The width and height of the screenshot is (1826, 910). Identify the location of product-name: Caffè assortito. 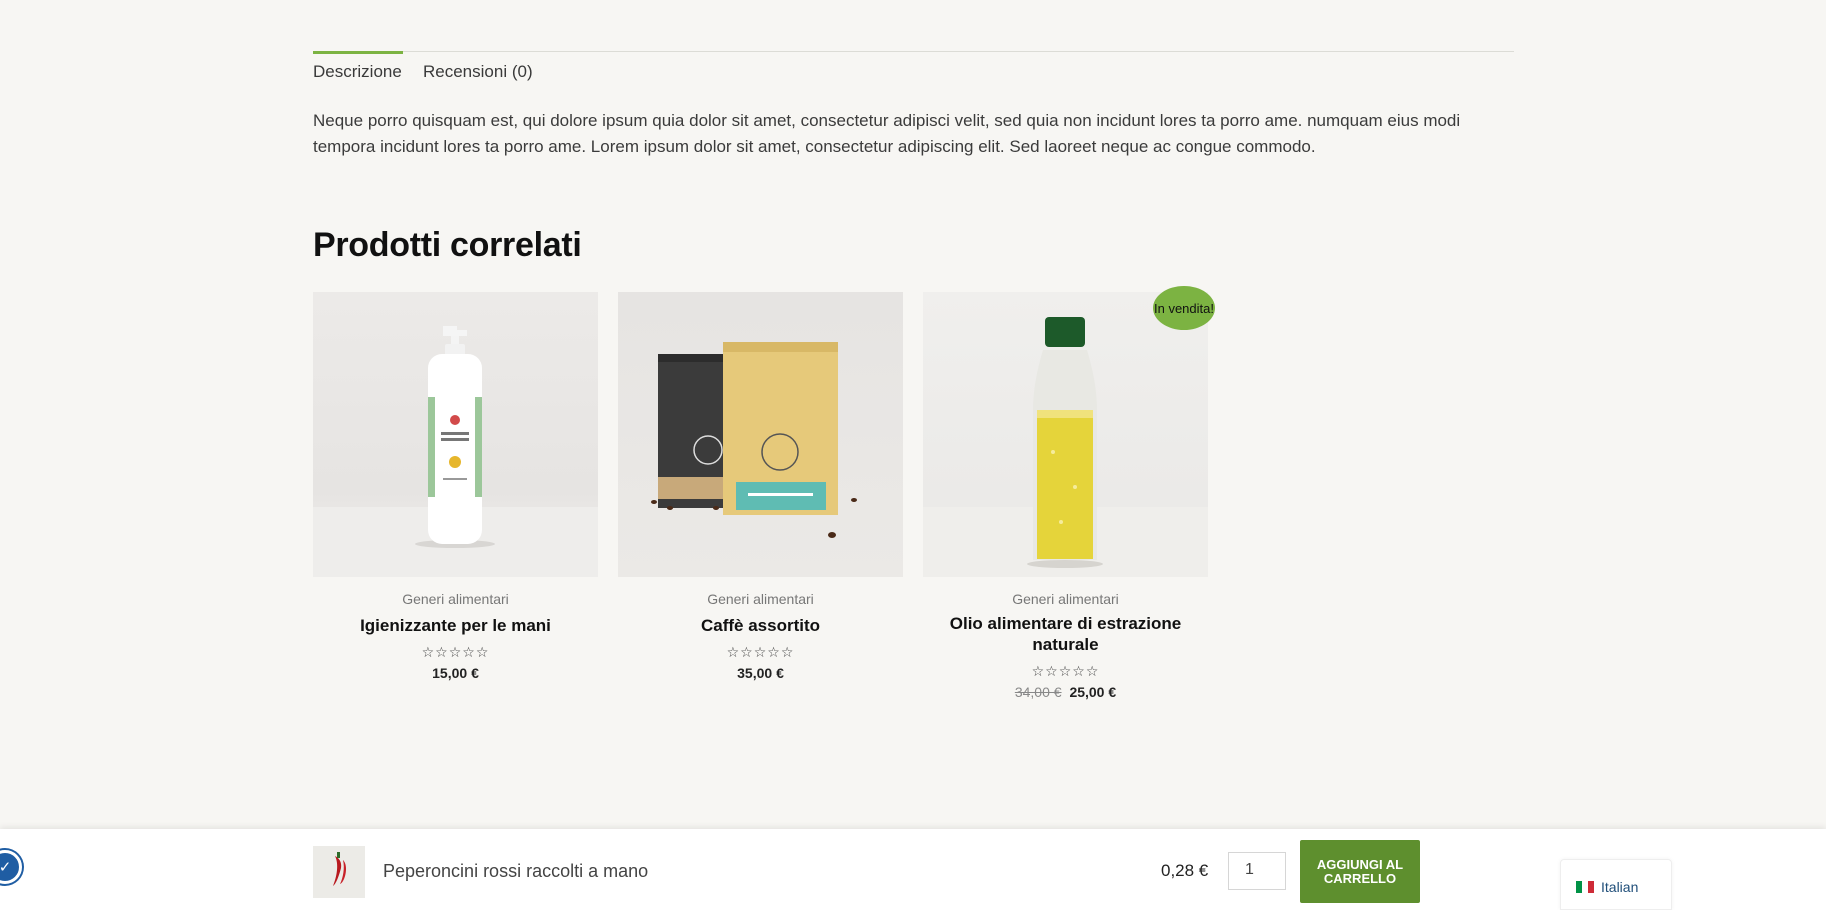
(760, 625).